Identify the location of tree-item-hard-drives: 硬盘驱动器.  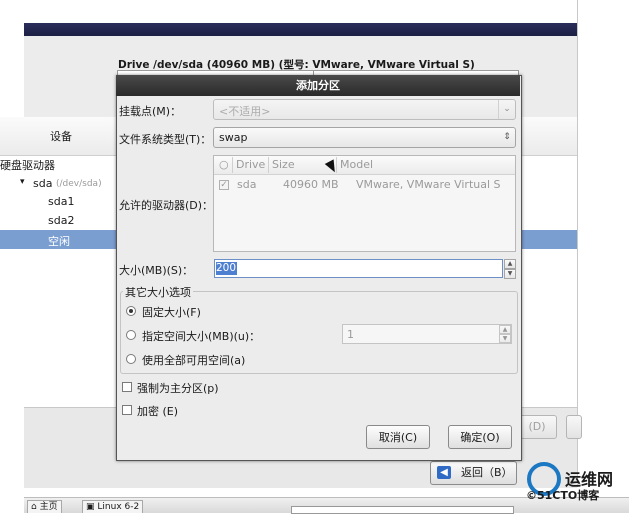
(27, 165).